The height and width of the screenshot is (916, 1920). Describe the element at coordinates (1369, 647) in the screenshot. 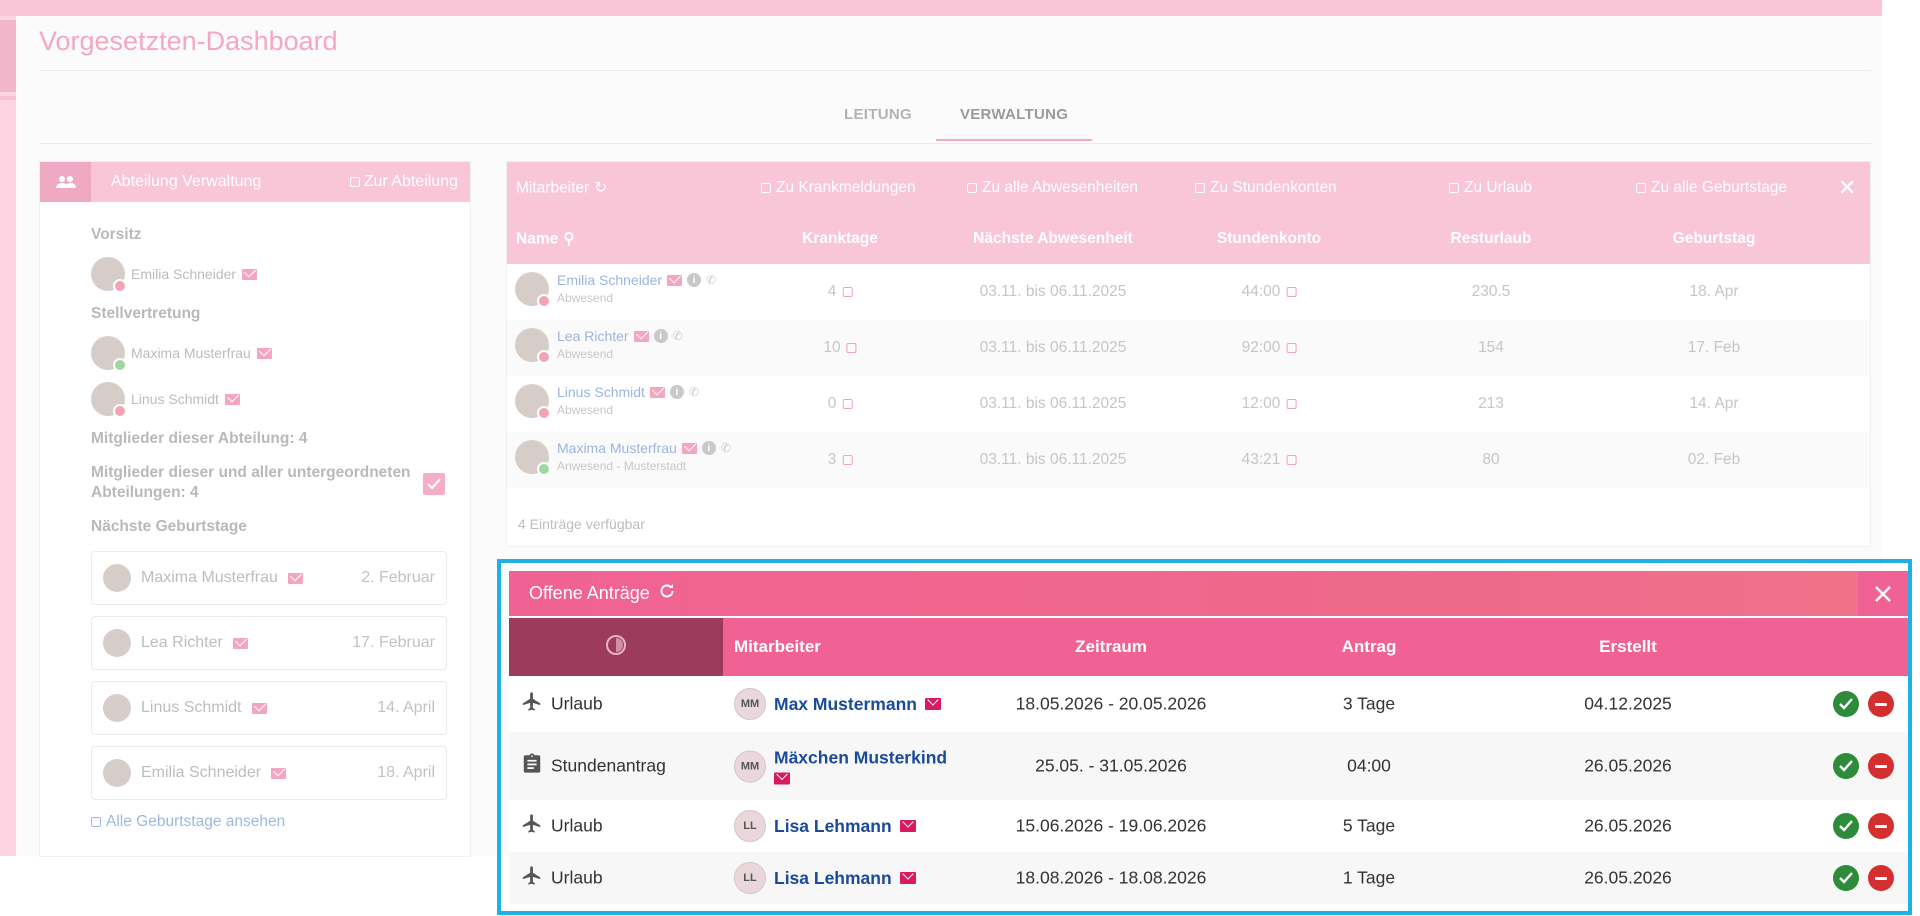

I see `request-column-header: Antrag` at that location.